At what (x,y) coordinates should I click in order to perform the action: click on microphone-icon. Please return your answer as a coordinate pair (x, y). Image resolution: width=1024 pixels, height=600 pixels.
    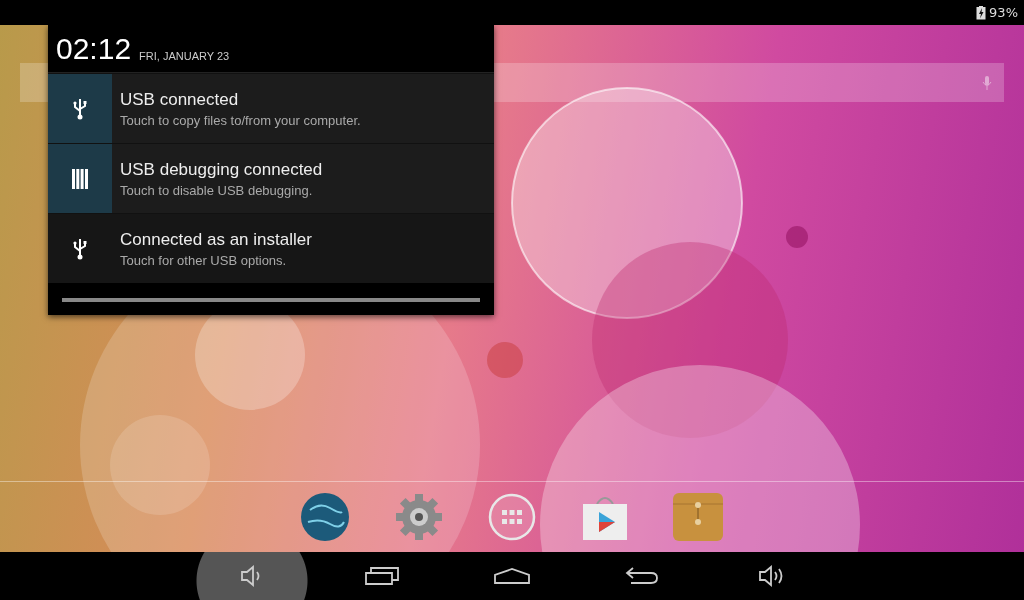
    Looking at the image, I should click on (987, 82).